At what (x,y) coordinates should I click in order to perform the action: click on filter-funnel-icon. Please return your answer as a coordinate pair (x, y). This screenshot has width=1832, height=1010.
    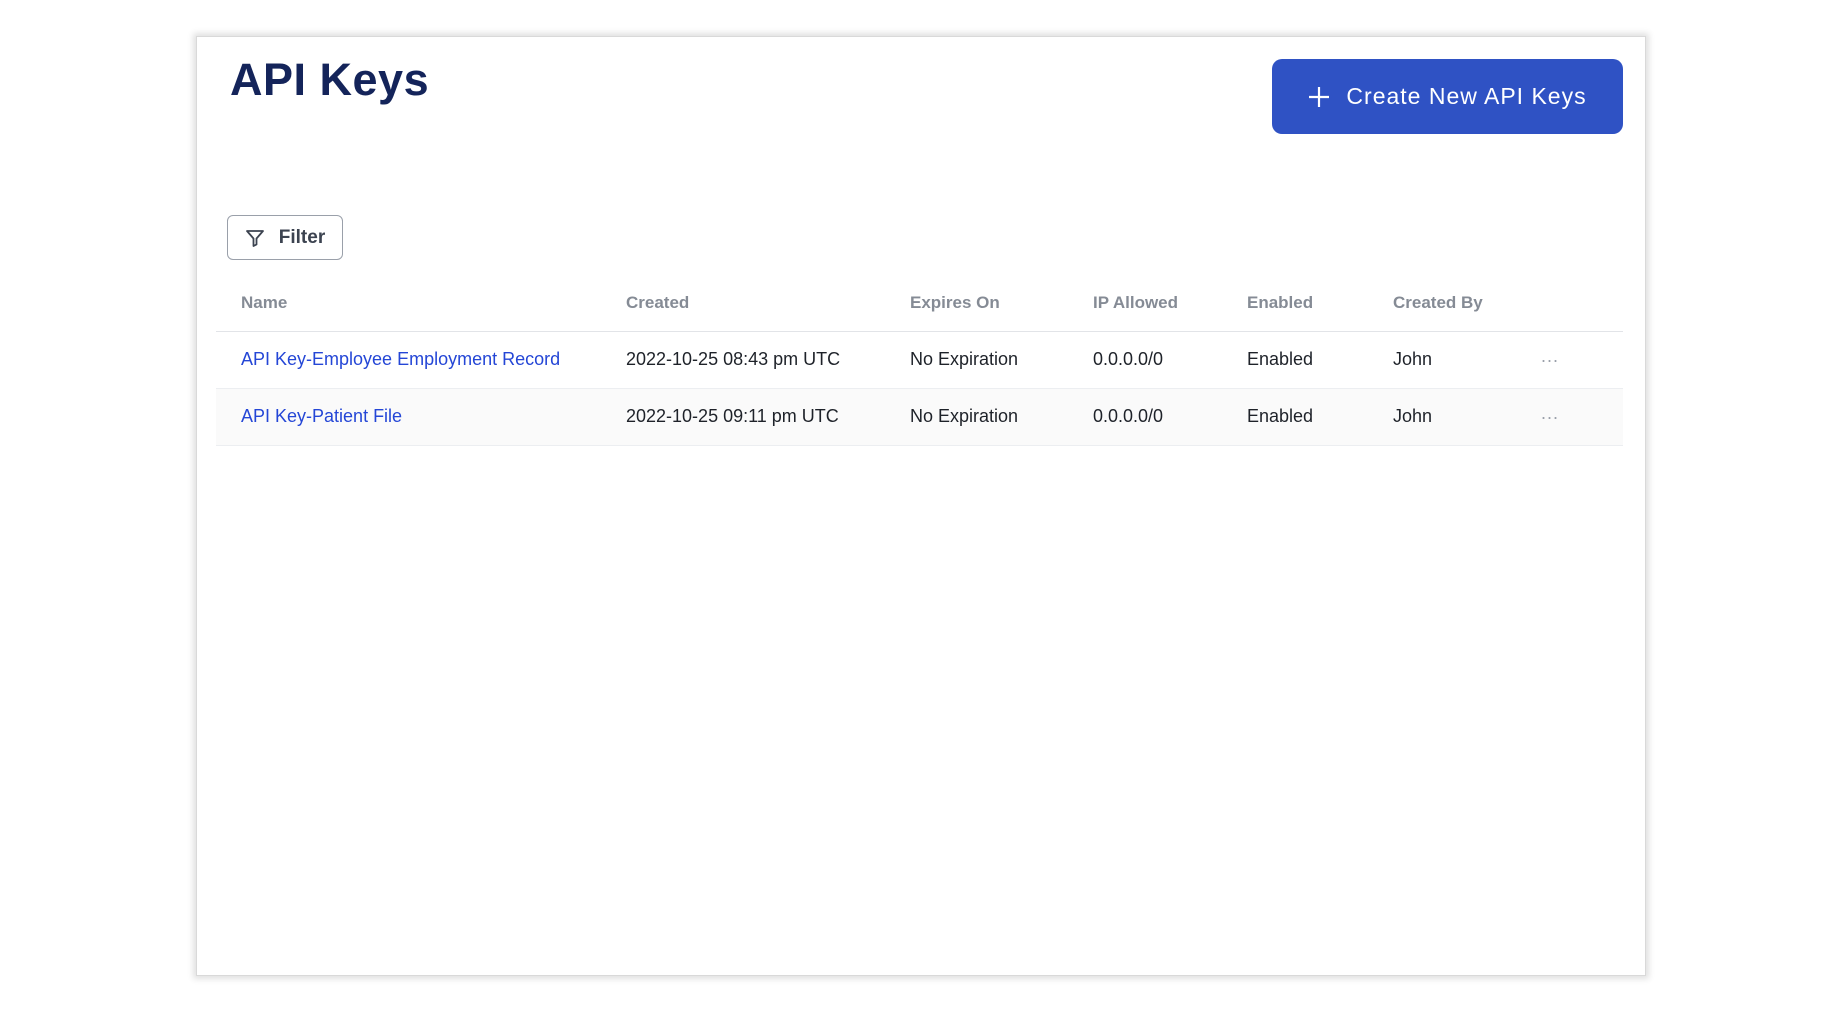
    Looking at the image, I should click on (254, 238).